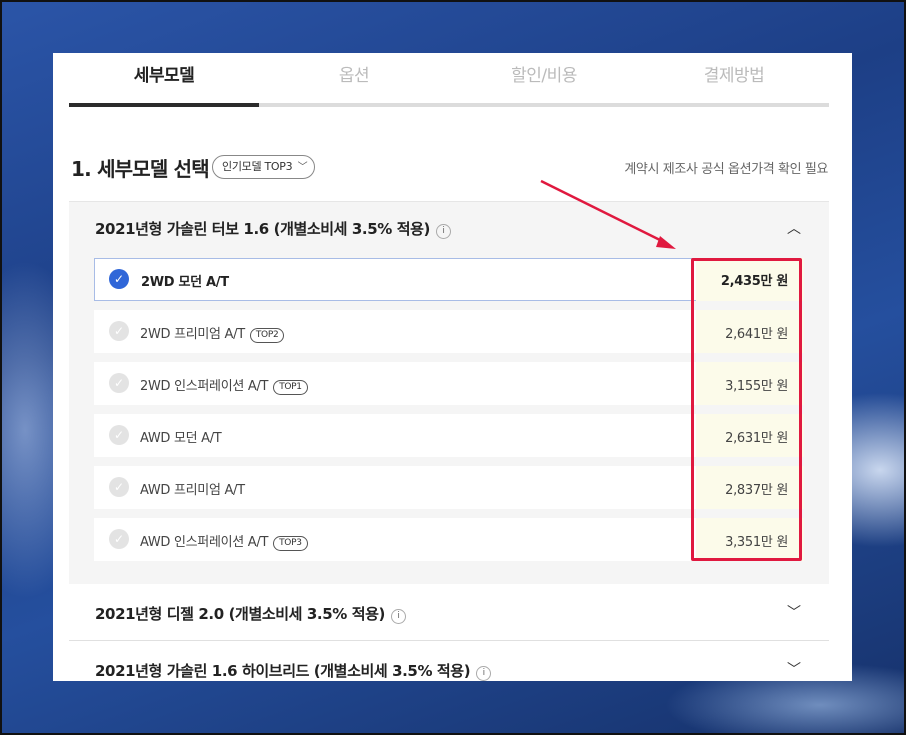  What do you see at coordinates (608, 214) in the screenshot?
I see `annotation-arrow-icon` at bounding box center [608, 214].